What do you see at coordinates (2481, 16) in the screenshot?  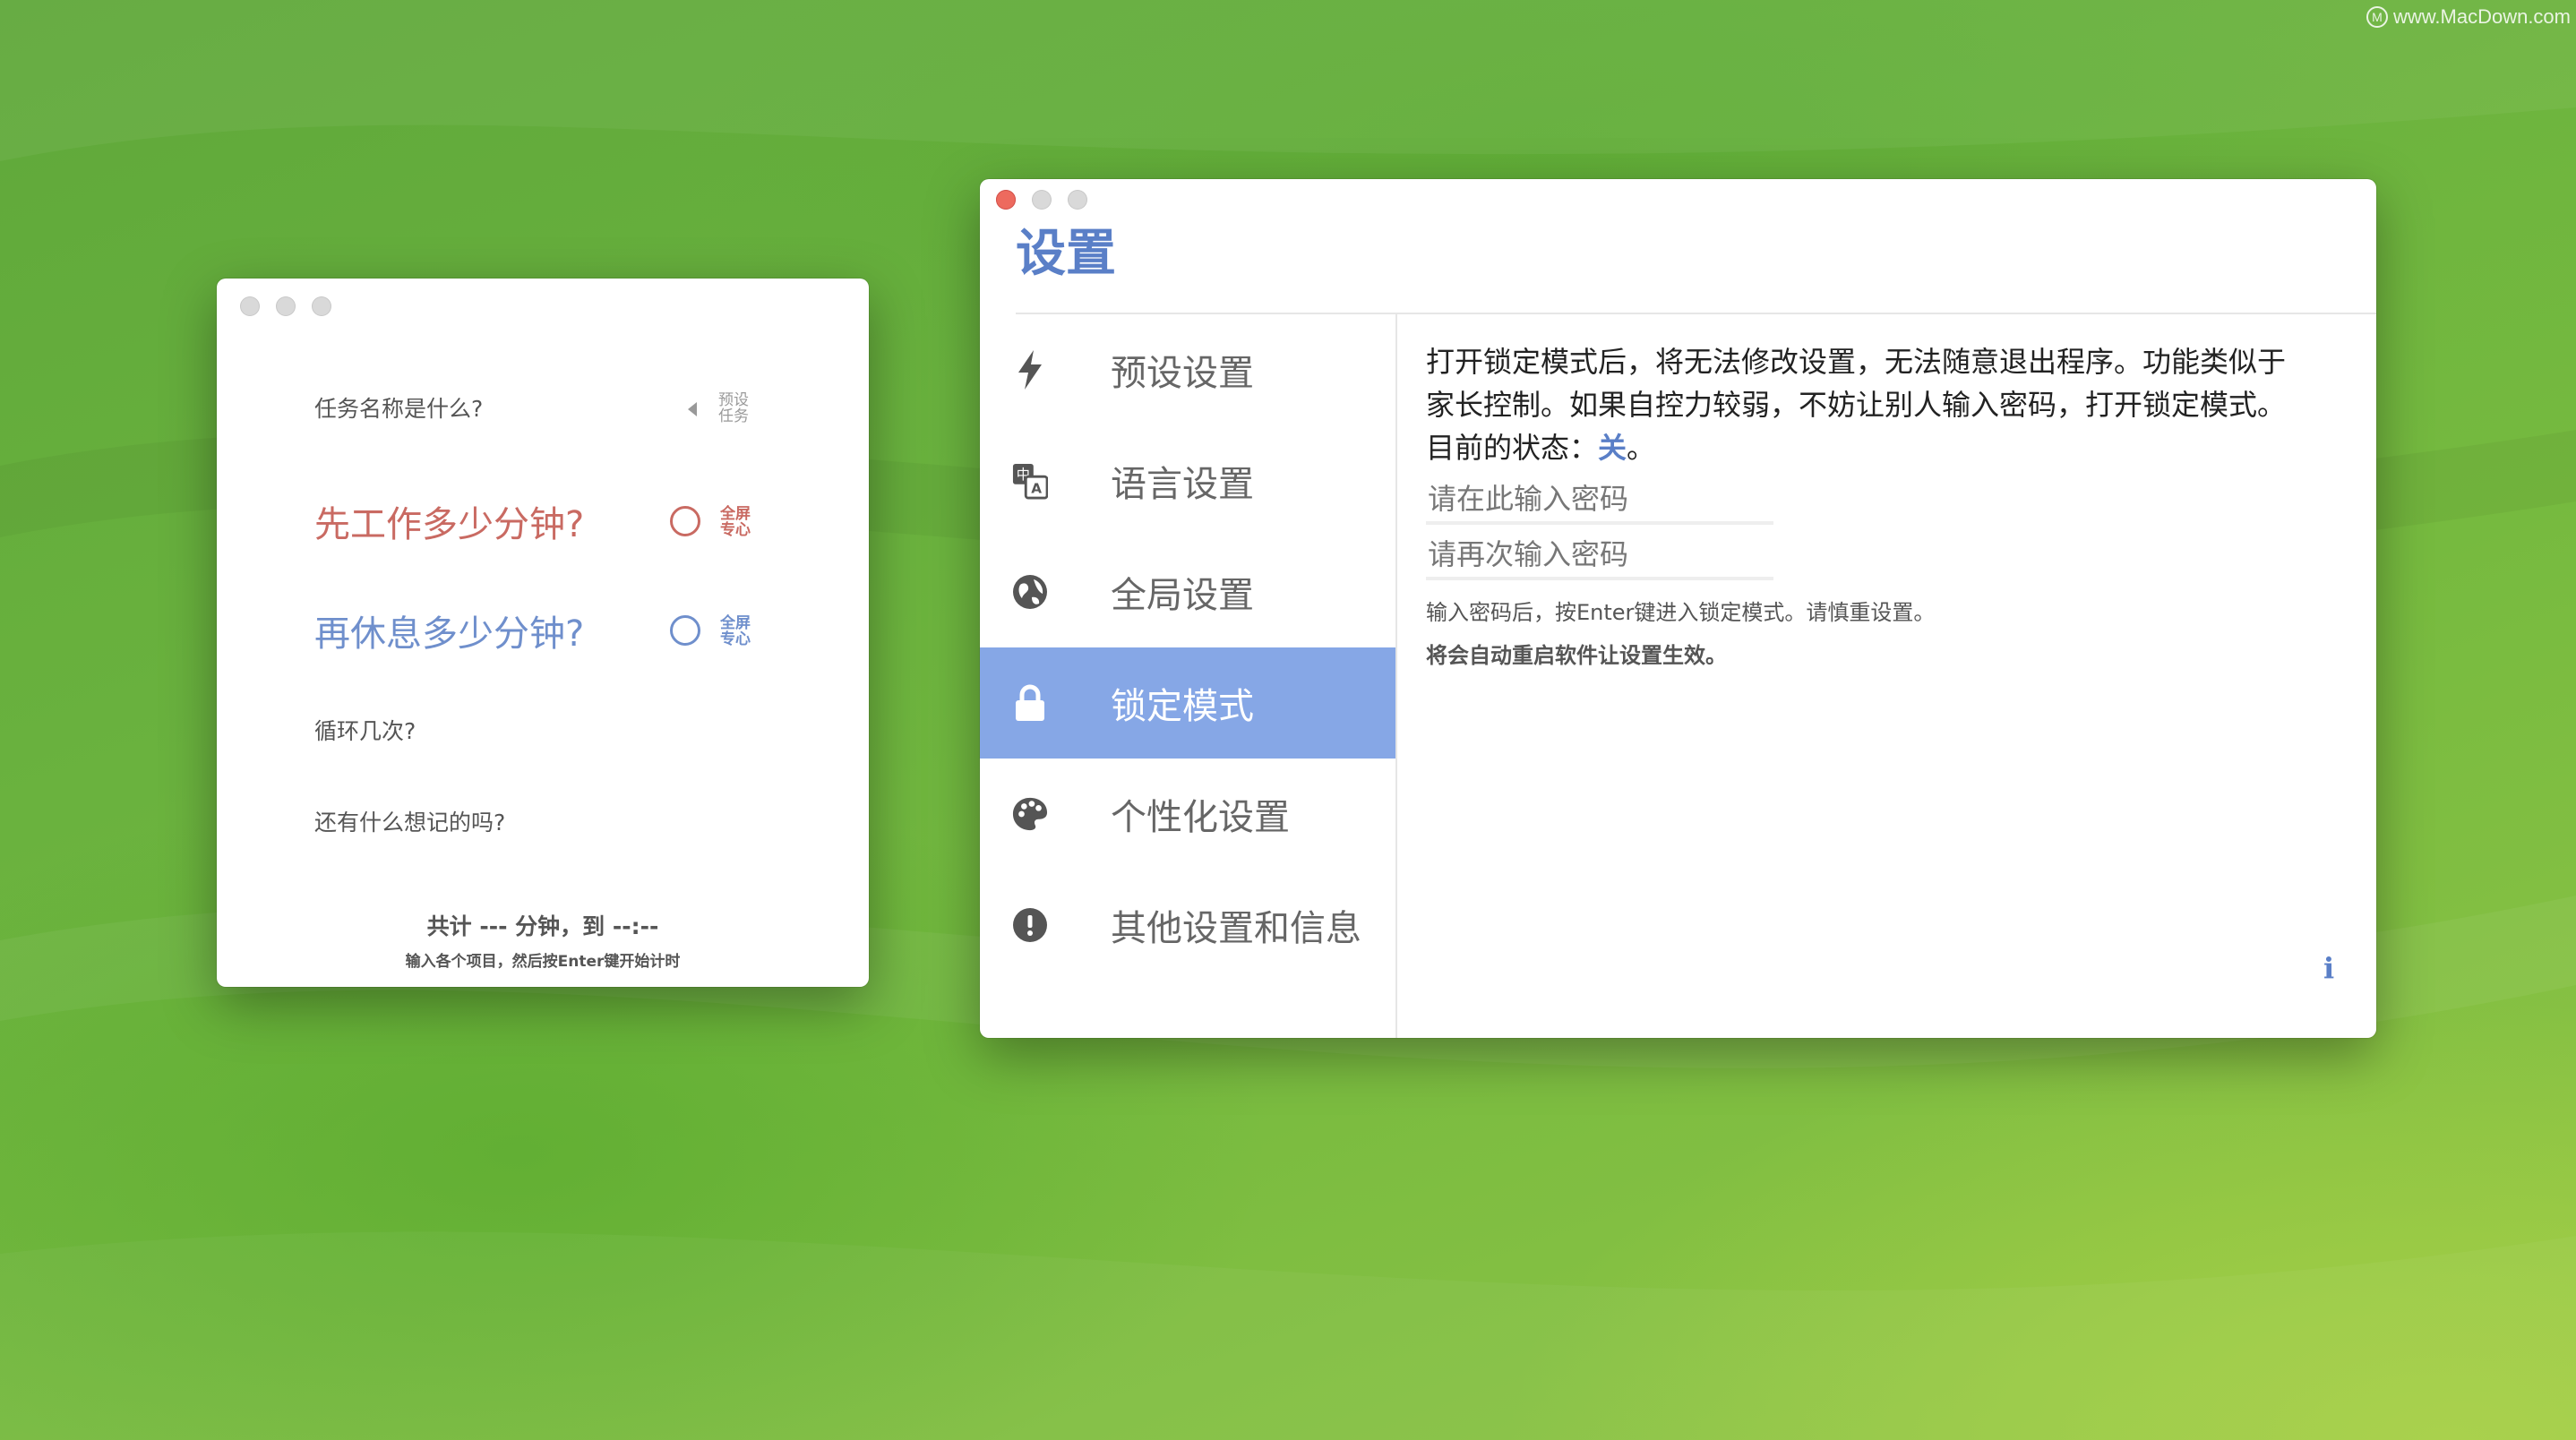 I see `watermark-text: www.MacDown.com` at bounding box center [2481, 16].